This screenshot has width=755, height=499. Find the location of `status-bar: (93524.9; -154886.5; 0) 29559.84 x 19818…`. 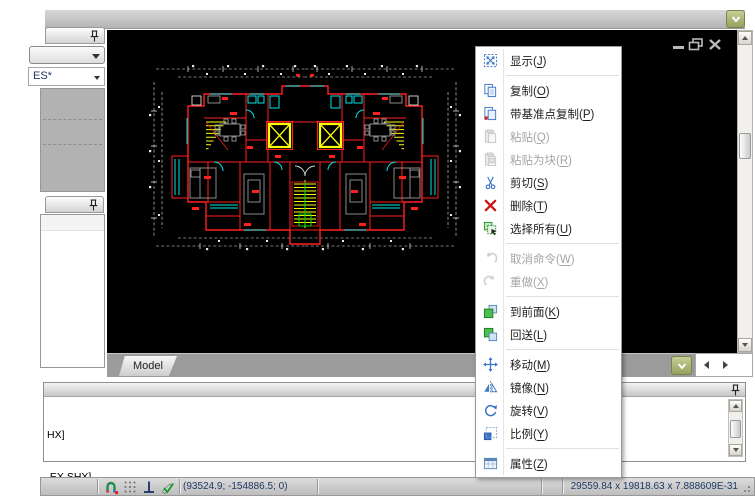

status-bar: (93524.9; -154886.5; 0) 29559.84 x 19818… is located at coordinates (397, 486).